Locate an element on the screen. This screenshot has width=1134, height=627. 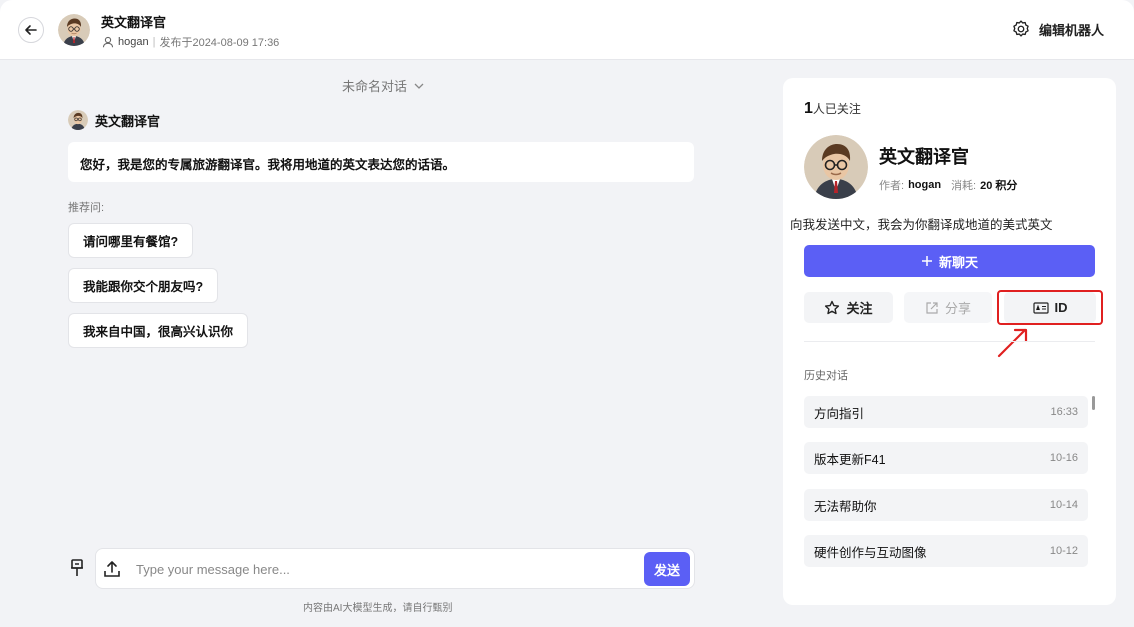
history-item-title: 无法帮助你 is located at coordinates (845, 506).